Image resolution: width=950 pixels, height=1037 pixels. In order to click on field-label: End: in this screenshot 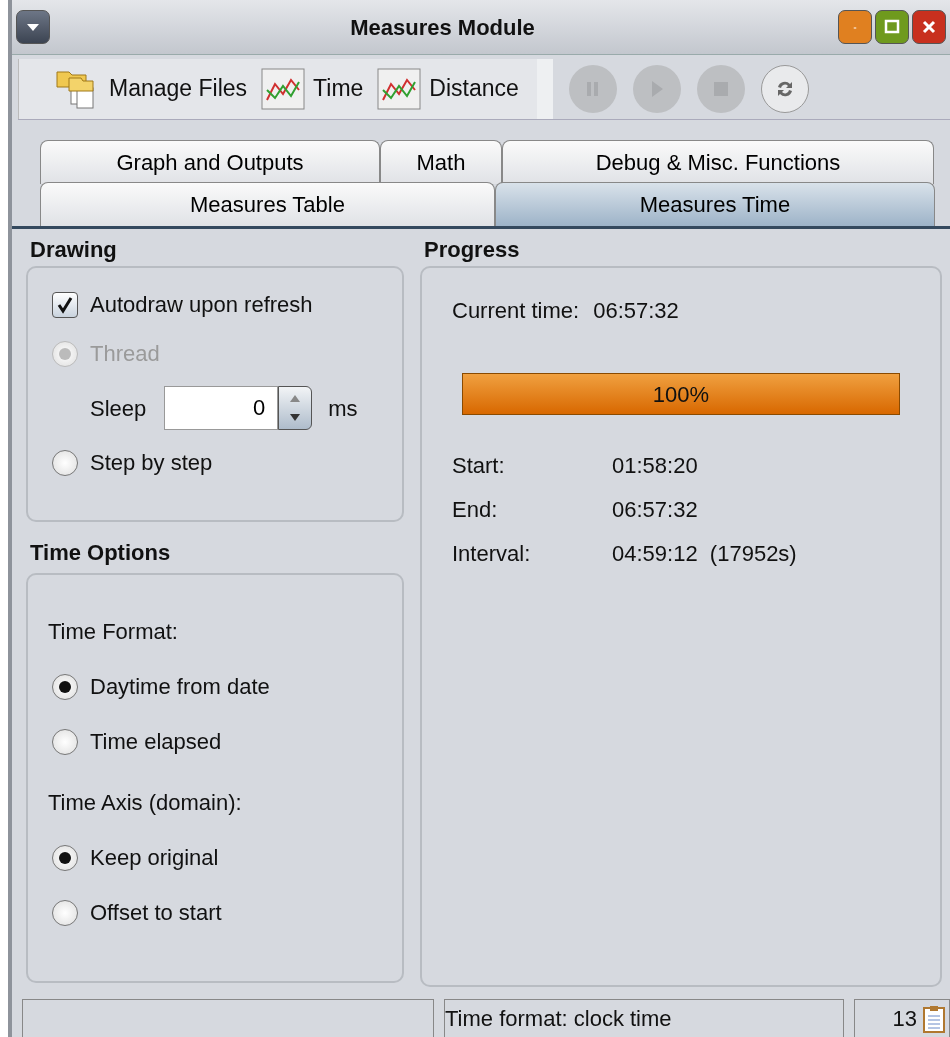, I will do `click(475, 510)`.